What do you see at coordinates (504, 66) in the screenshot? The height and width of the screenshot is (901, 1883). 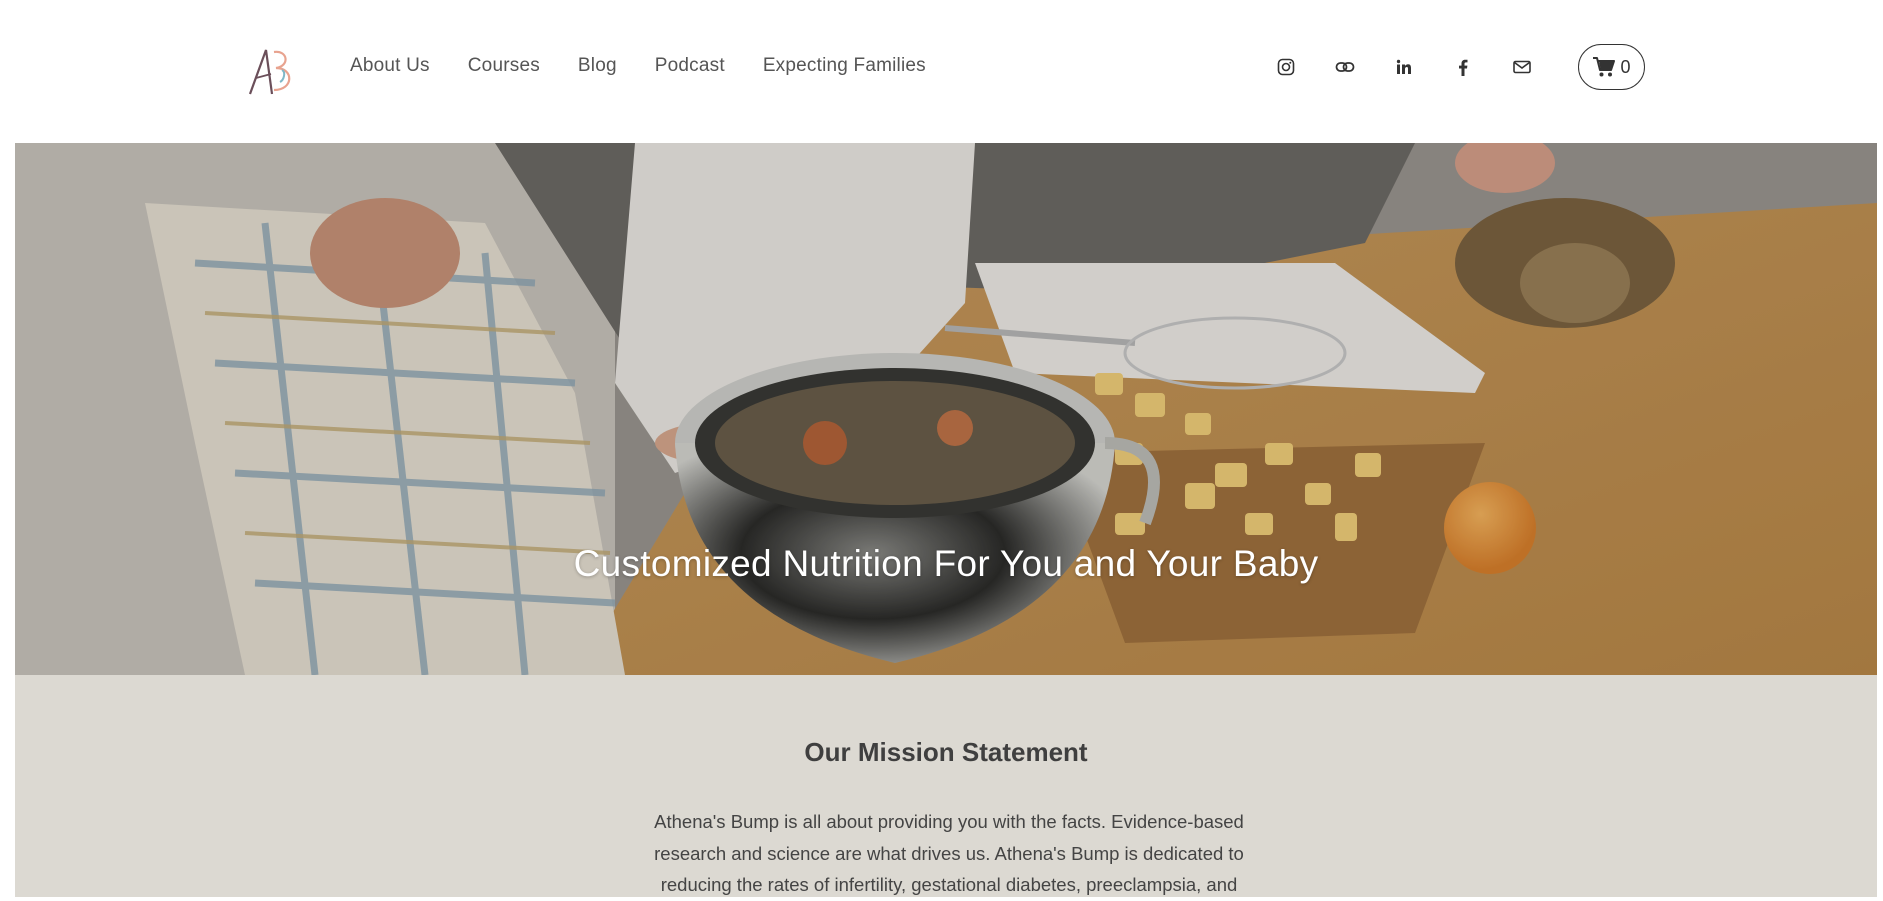 I see `nav-courses: Courses` at bounding box center [504, 66].